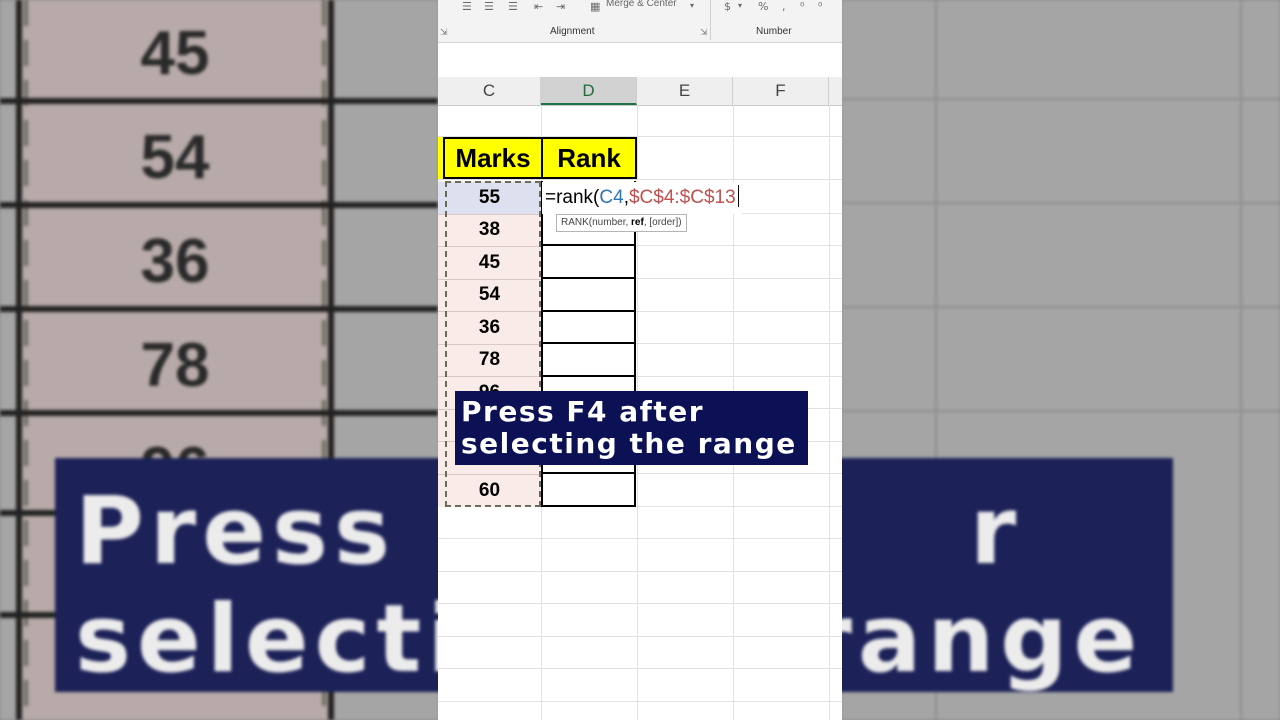 The image size is (1280, 720). Describe the element at coordinates (589, 158) in the screenshot. I see `rank-header-cell: Rank` at that location.